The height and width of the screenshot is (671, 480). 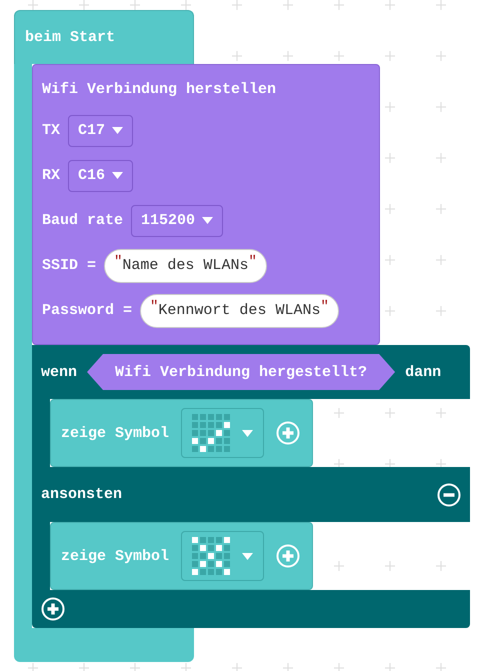 What do you see at coordinates (53, 609) in the screenshot?
I see `add-else-icon` at bounding box center [53, 609].